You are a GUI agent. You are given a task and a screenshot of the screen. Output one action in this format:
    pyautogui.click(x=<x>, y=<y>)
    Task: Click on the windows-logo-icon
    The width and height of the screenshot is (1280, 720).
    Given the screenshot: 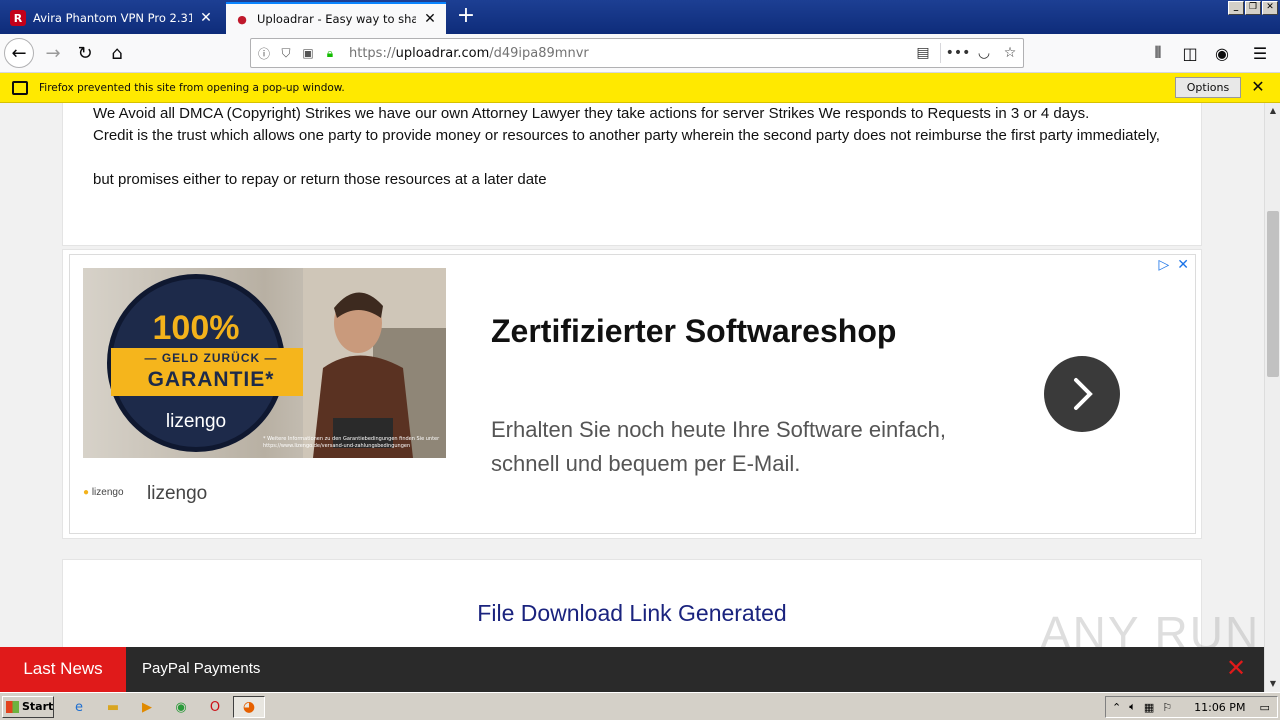 What is the action you would take?
    pyautogui.click(x=12, y=707)
    